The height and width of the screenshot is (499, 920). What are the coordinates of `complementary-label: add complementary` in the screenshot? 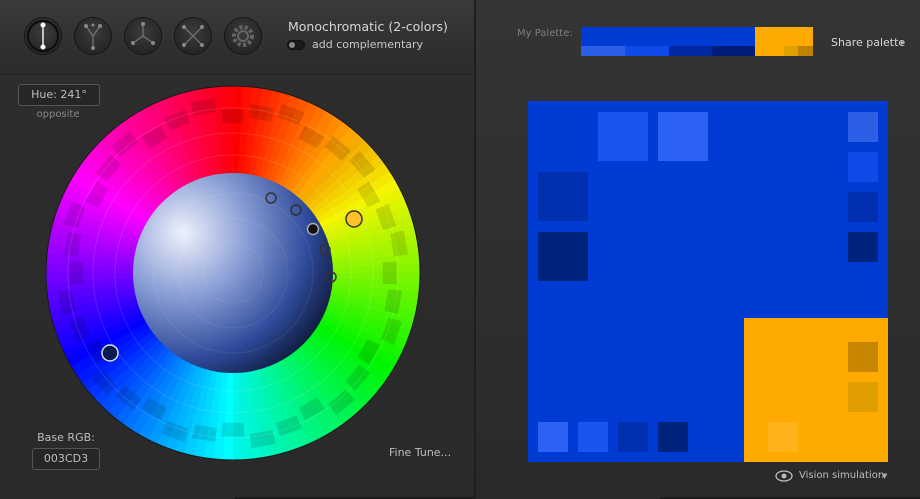 It's located at (367, 44).